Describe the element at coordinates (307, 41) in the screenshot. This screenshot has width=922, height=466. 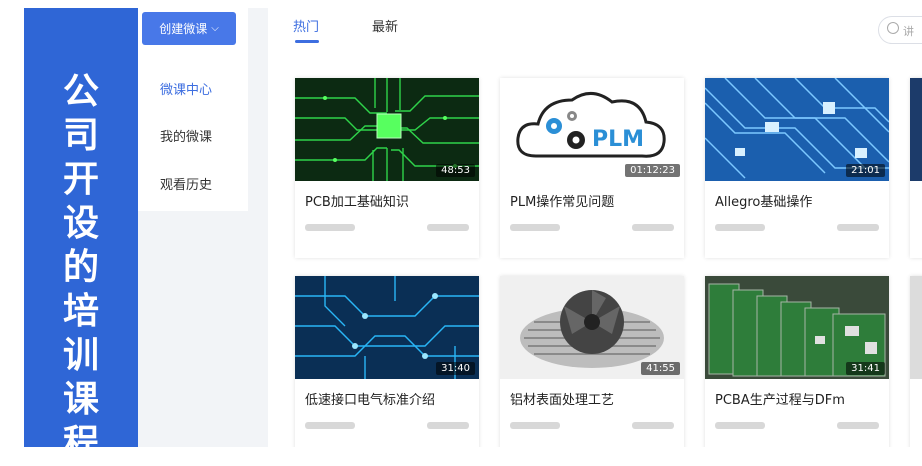
I see `active-tab-indicator` at that location.